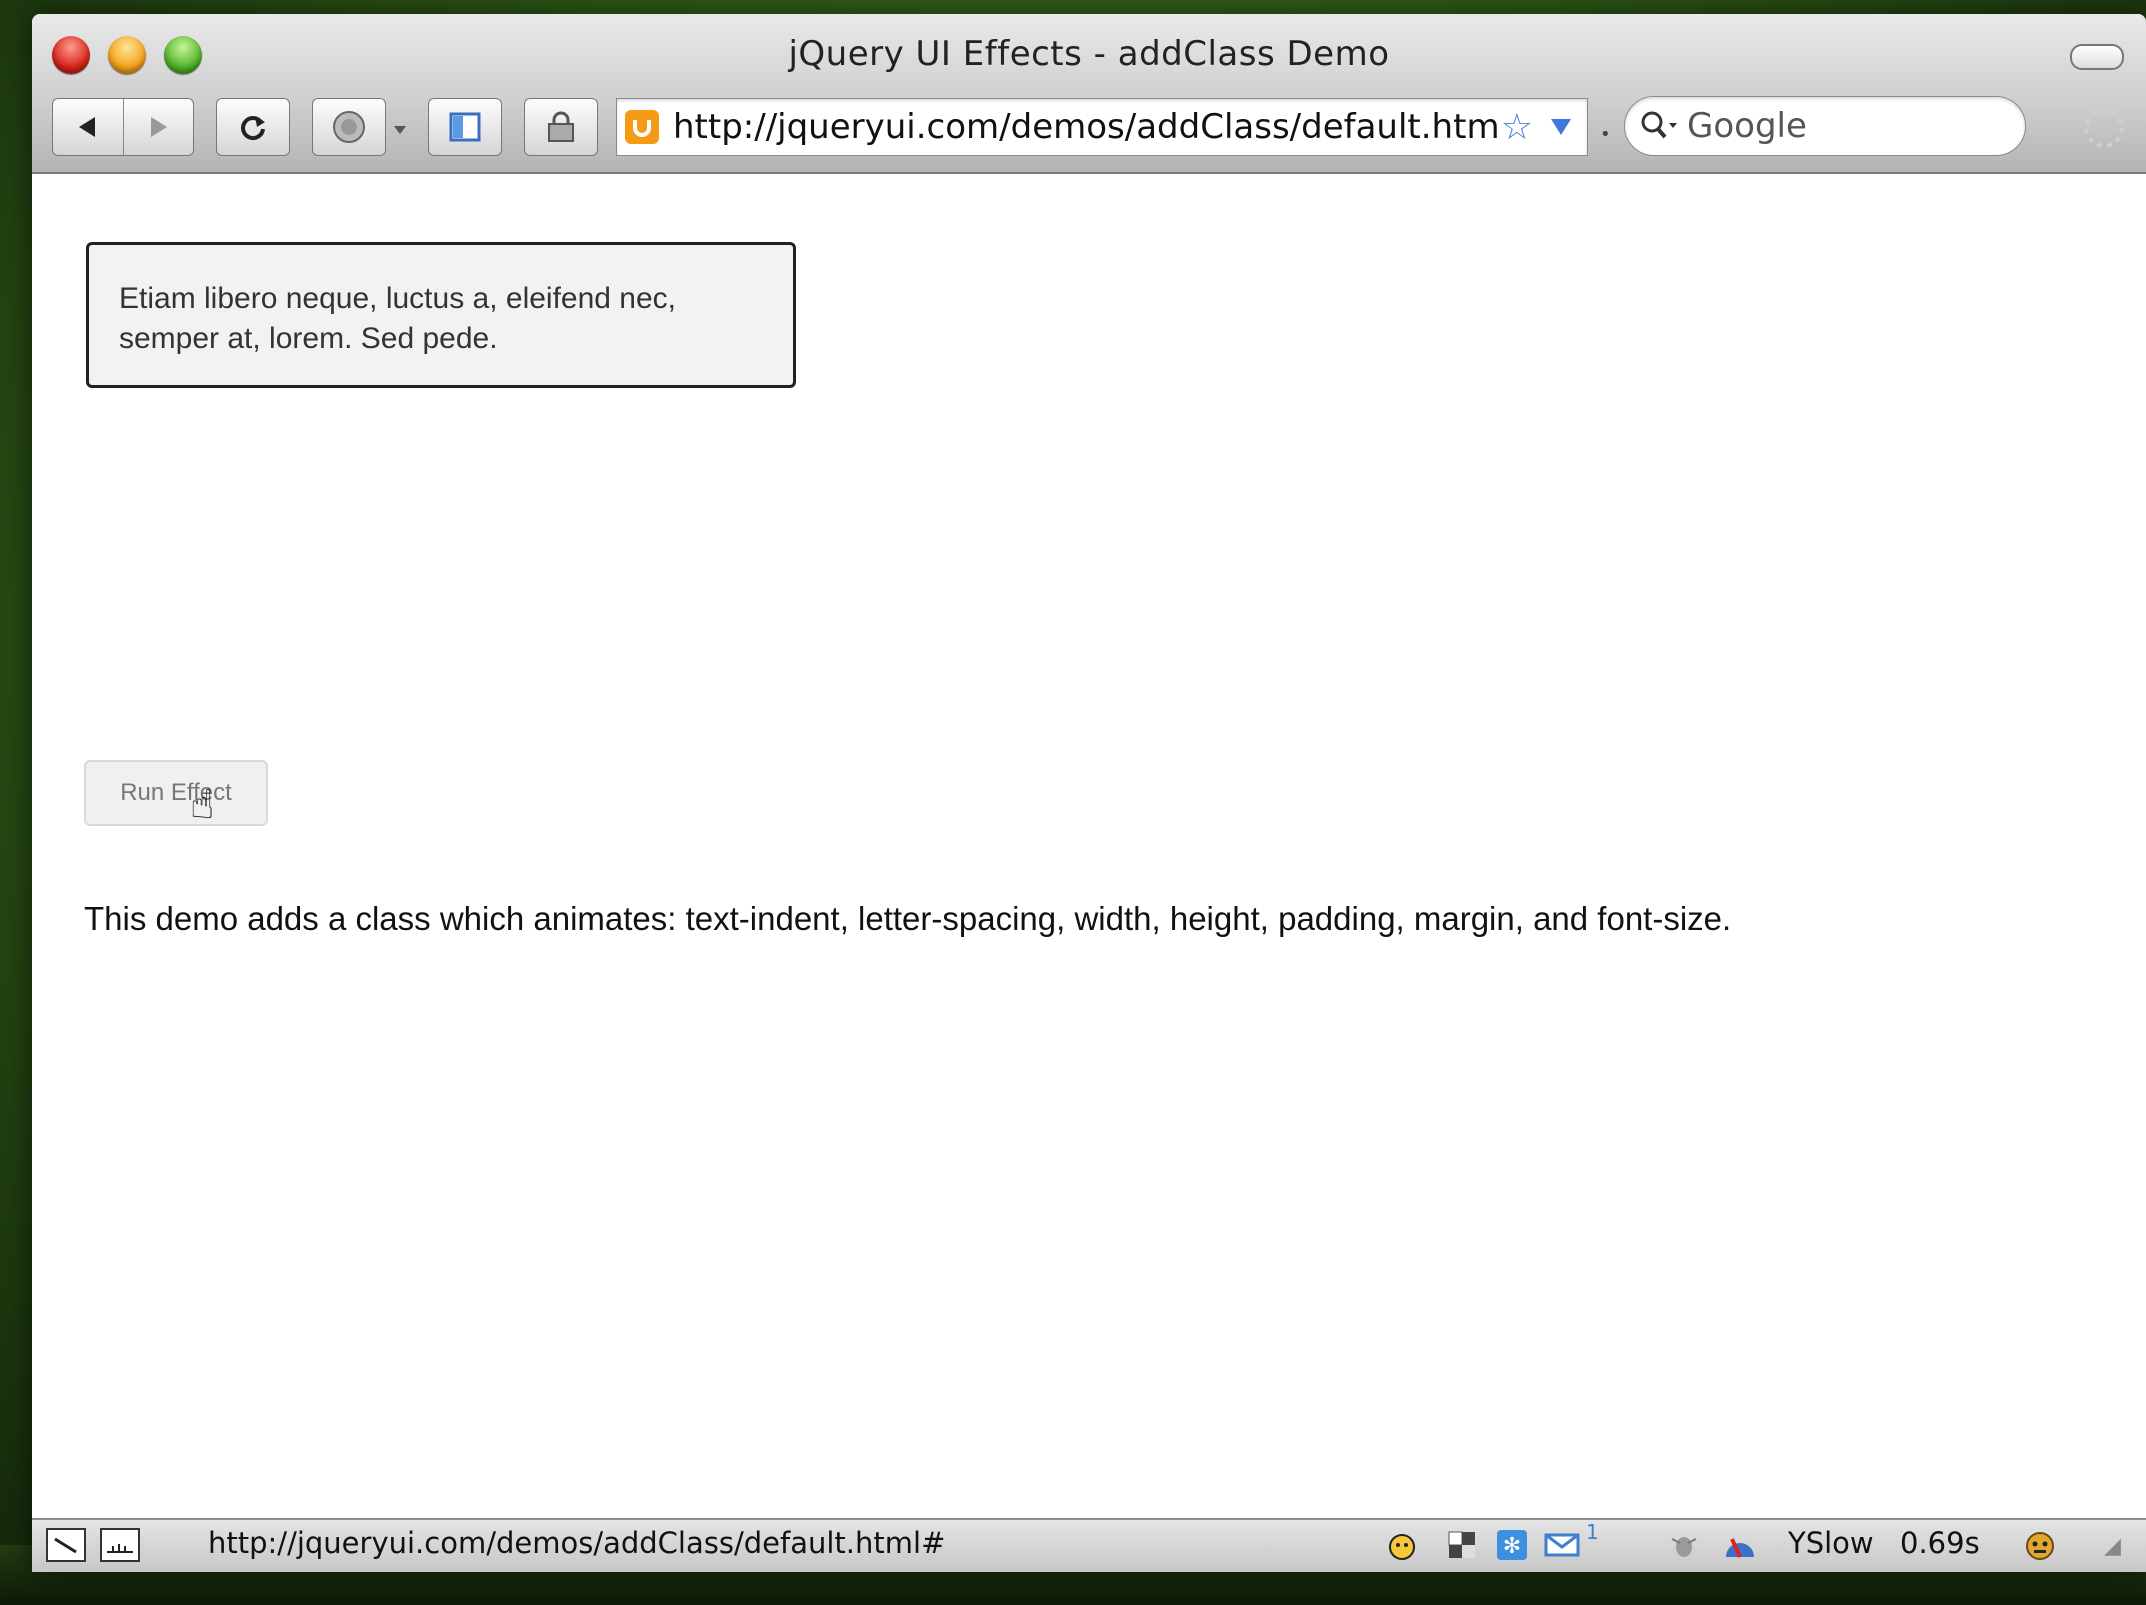  I want to click on mail-count-badge: 1, so click(1592, 1532).